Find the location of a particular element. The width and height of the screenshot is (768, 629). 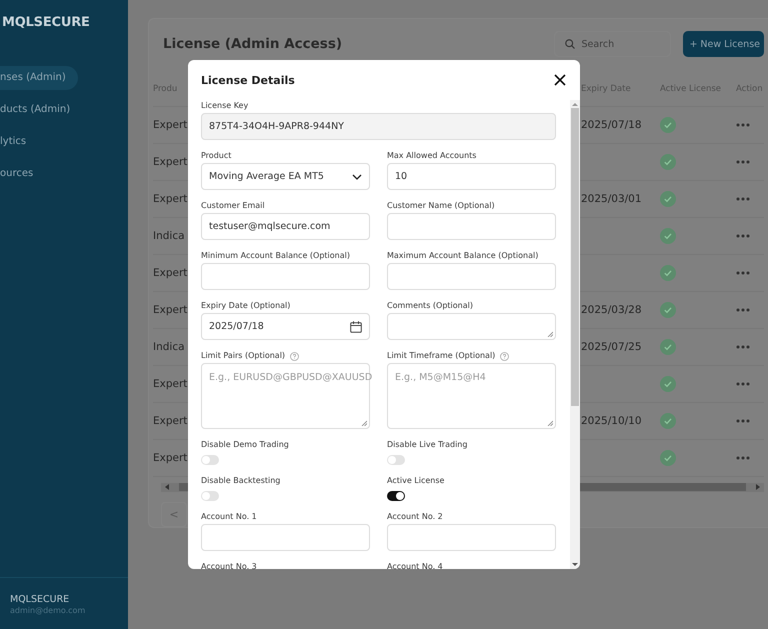

field-label: Active License is located at coordinates (415, 481).